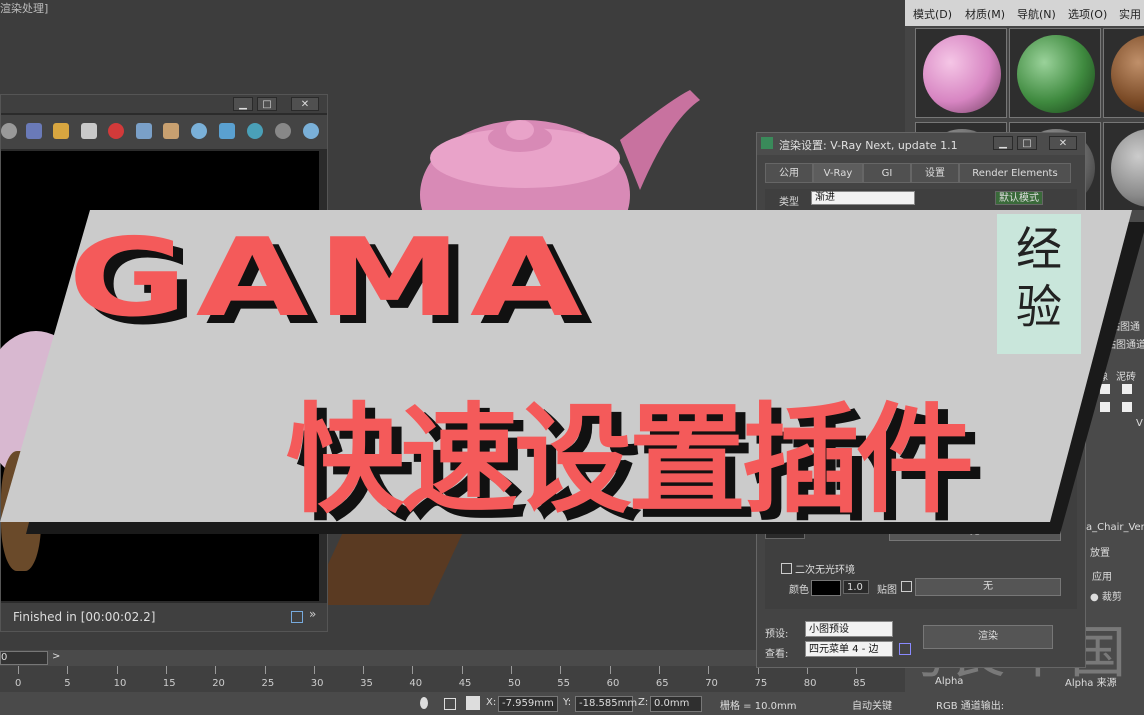  What do you see at coordinates (906, 586) in the screenshot?
I see `map-checkbox` at bounding box center [906, 586].